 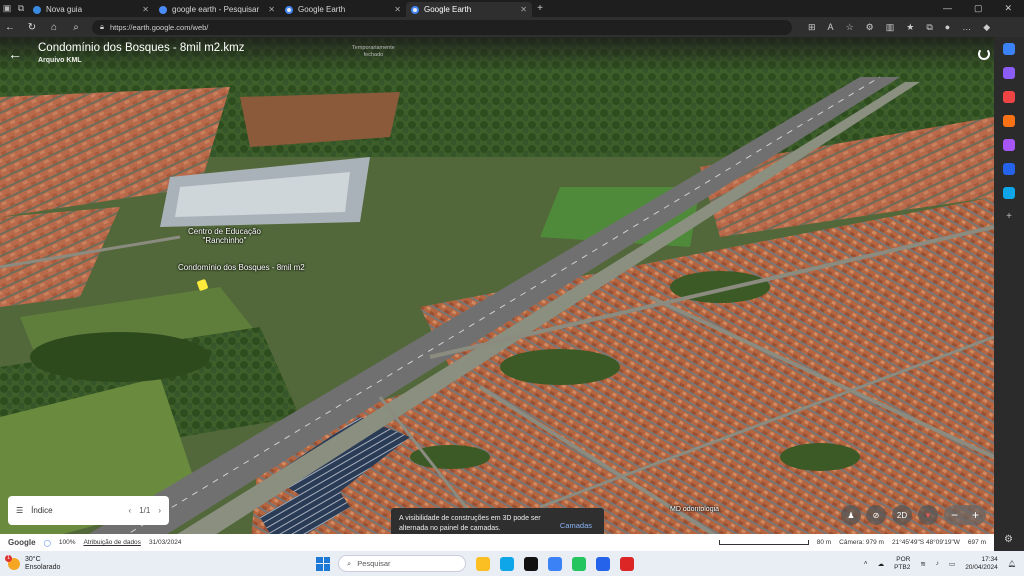 I want to click on minimize-icon: —, so click(x=947, y=8).